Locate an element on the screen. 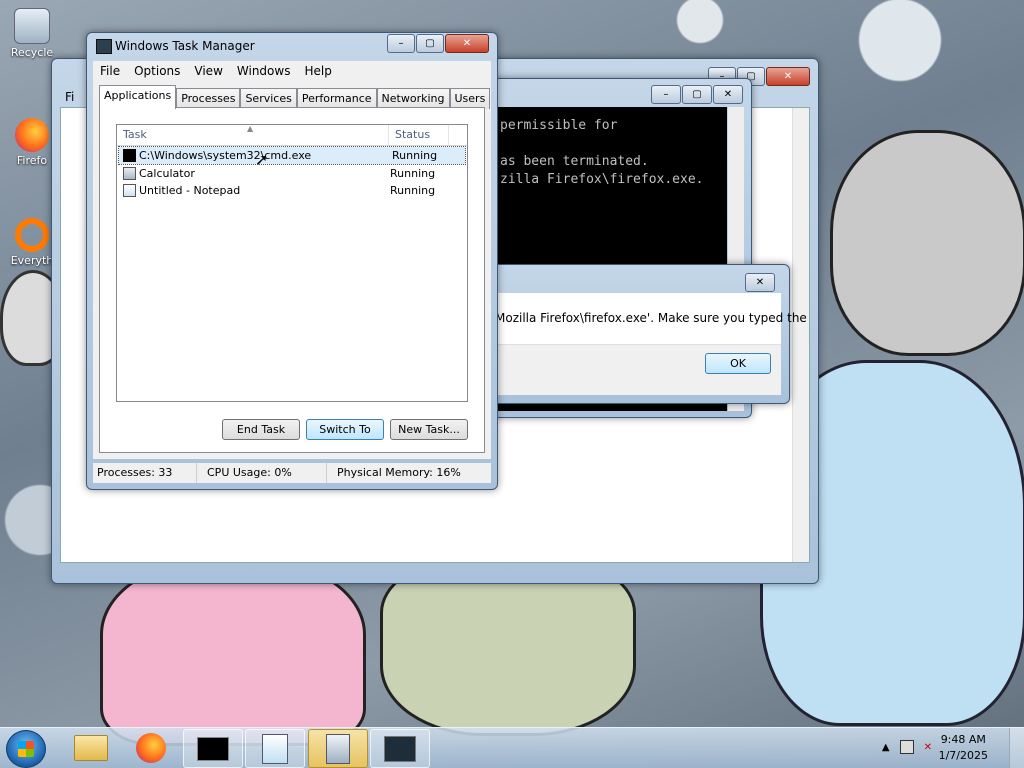  menu-file: File is located at coordinates (110, 71).